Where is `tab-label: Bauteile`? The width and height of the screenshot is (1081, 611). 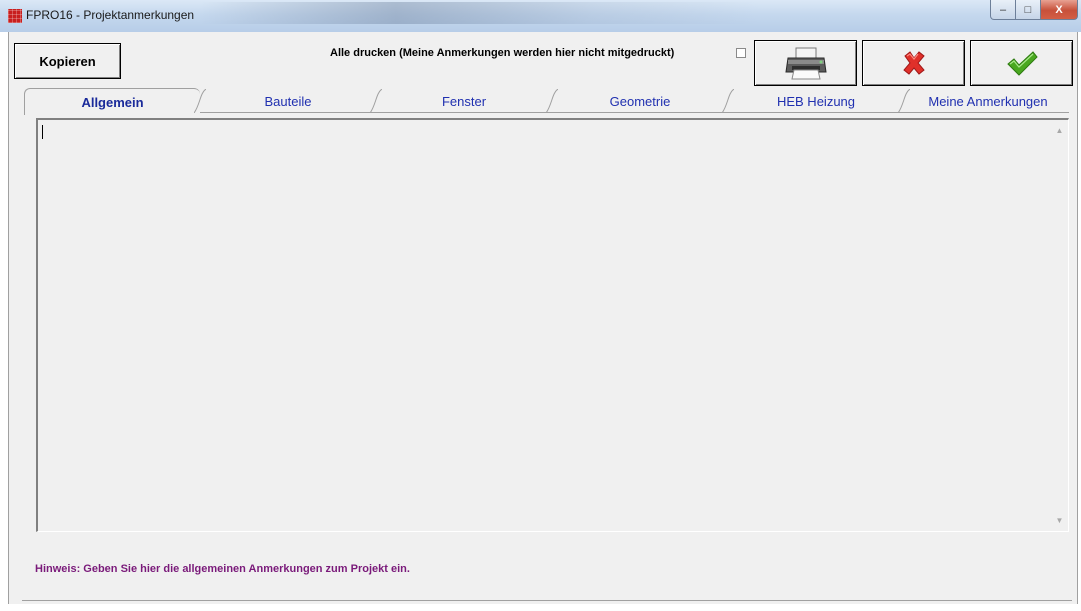
tab-label: Bauteile is located at coordinates (288, 101).